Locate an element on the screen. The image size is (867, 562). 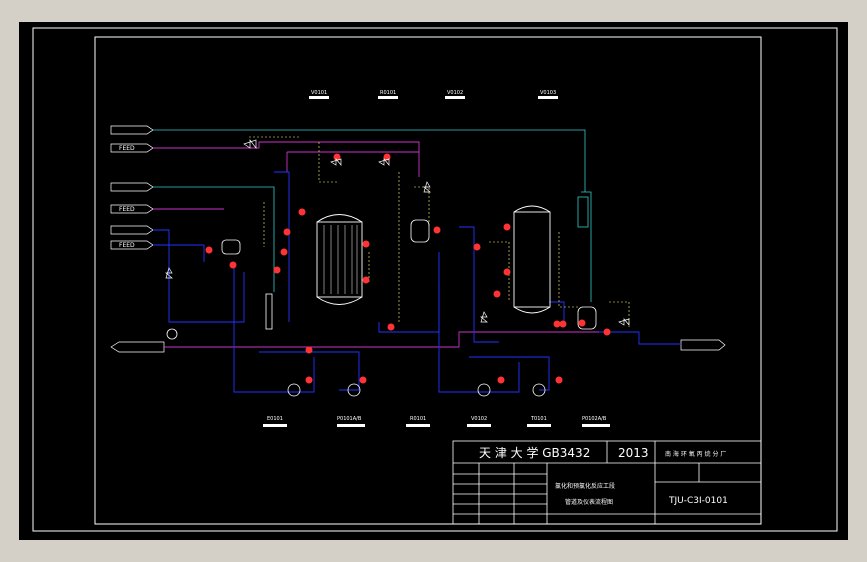
title-year: 2013 is located at coordinates (633, 453).